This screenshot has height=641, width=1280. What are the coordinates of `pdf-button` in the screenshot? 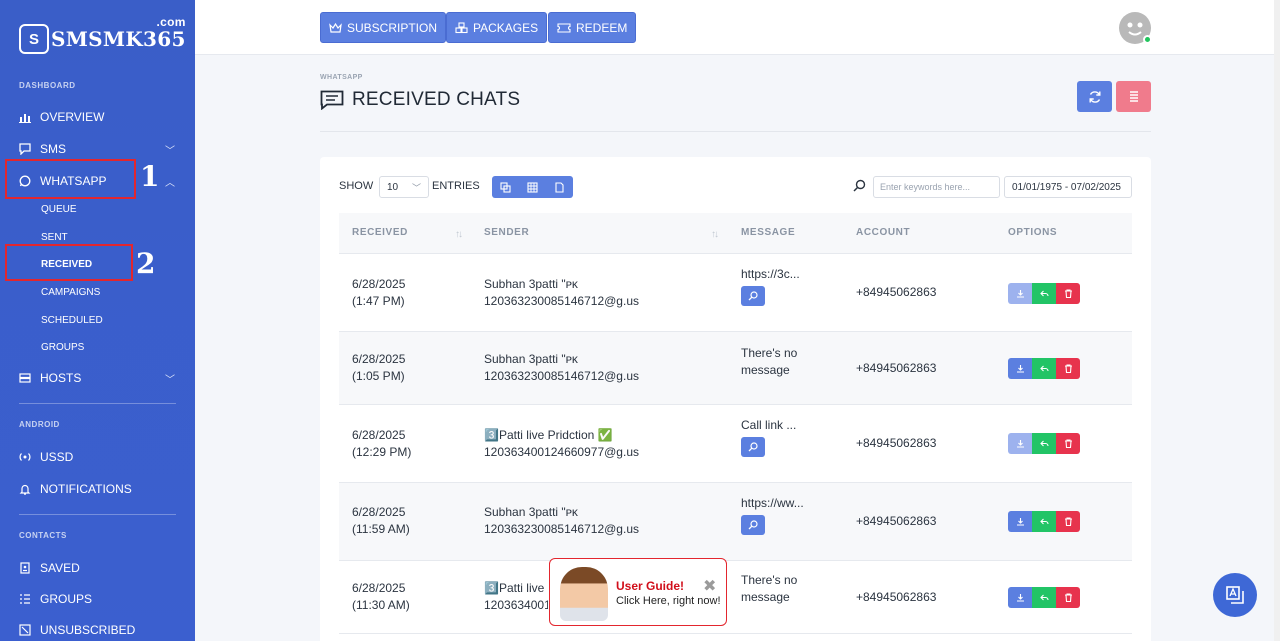 It's located at (559, 187).